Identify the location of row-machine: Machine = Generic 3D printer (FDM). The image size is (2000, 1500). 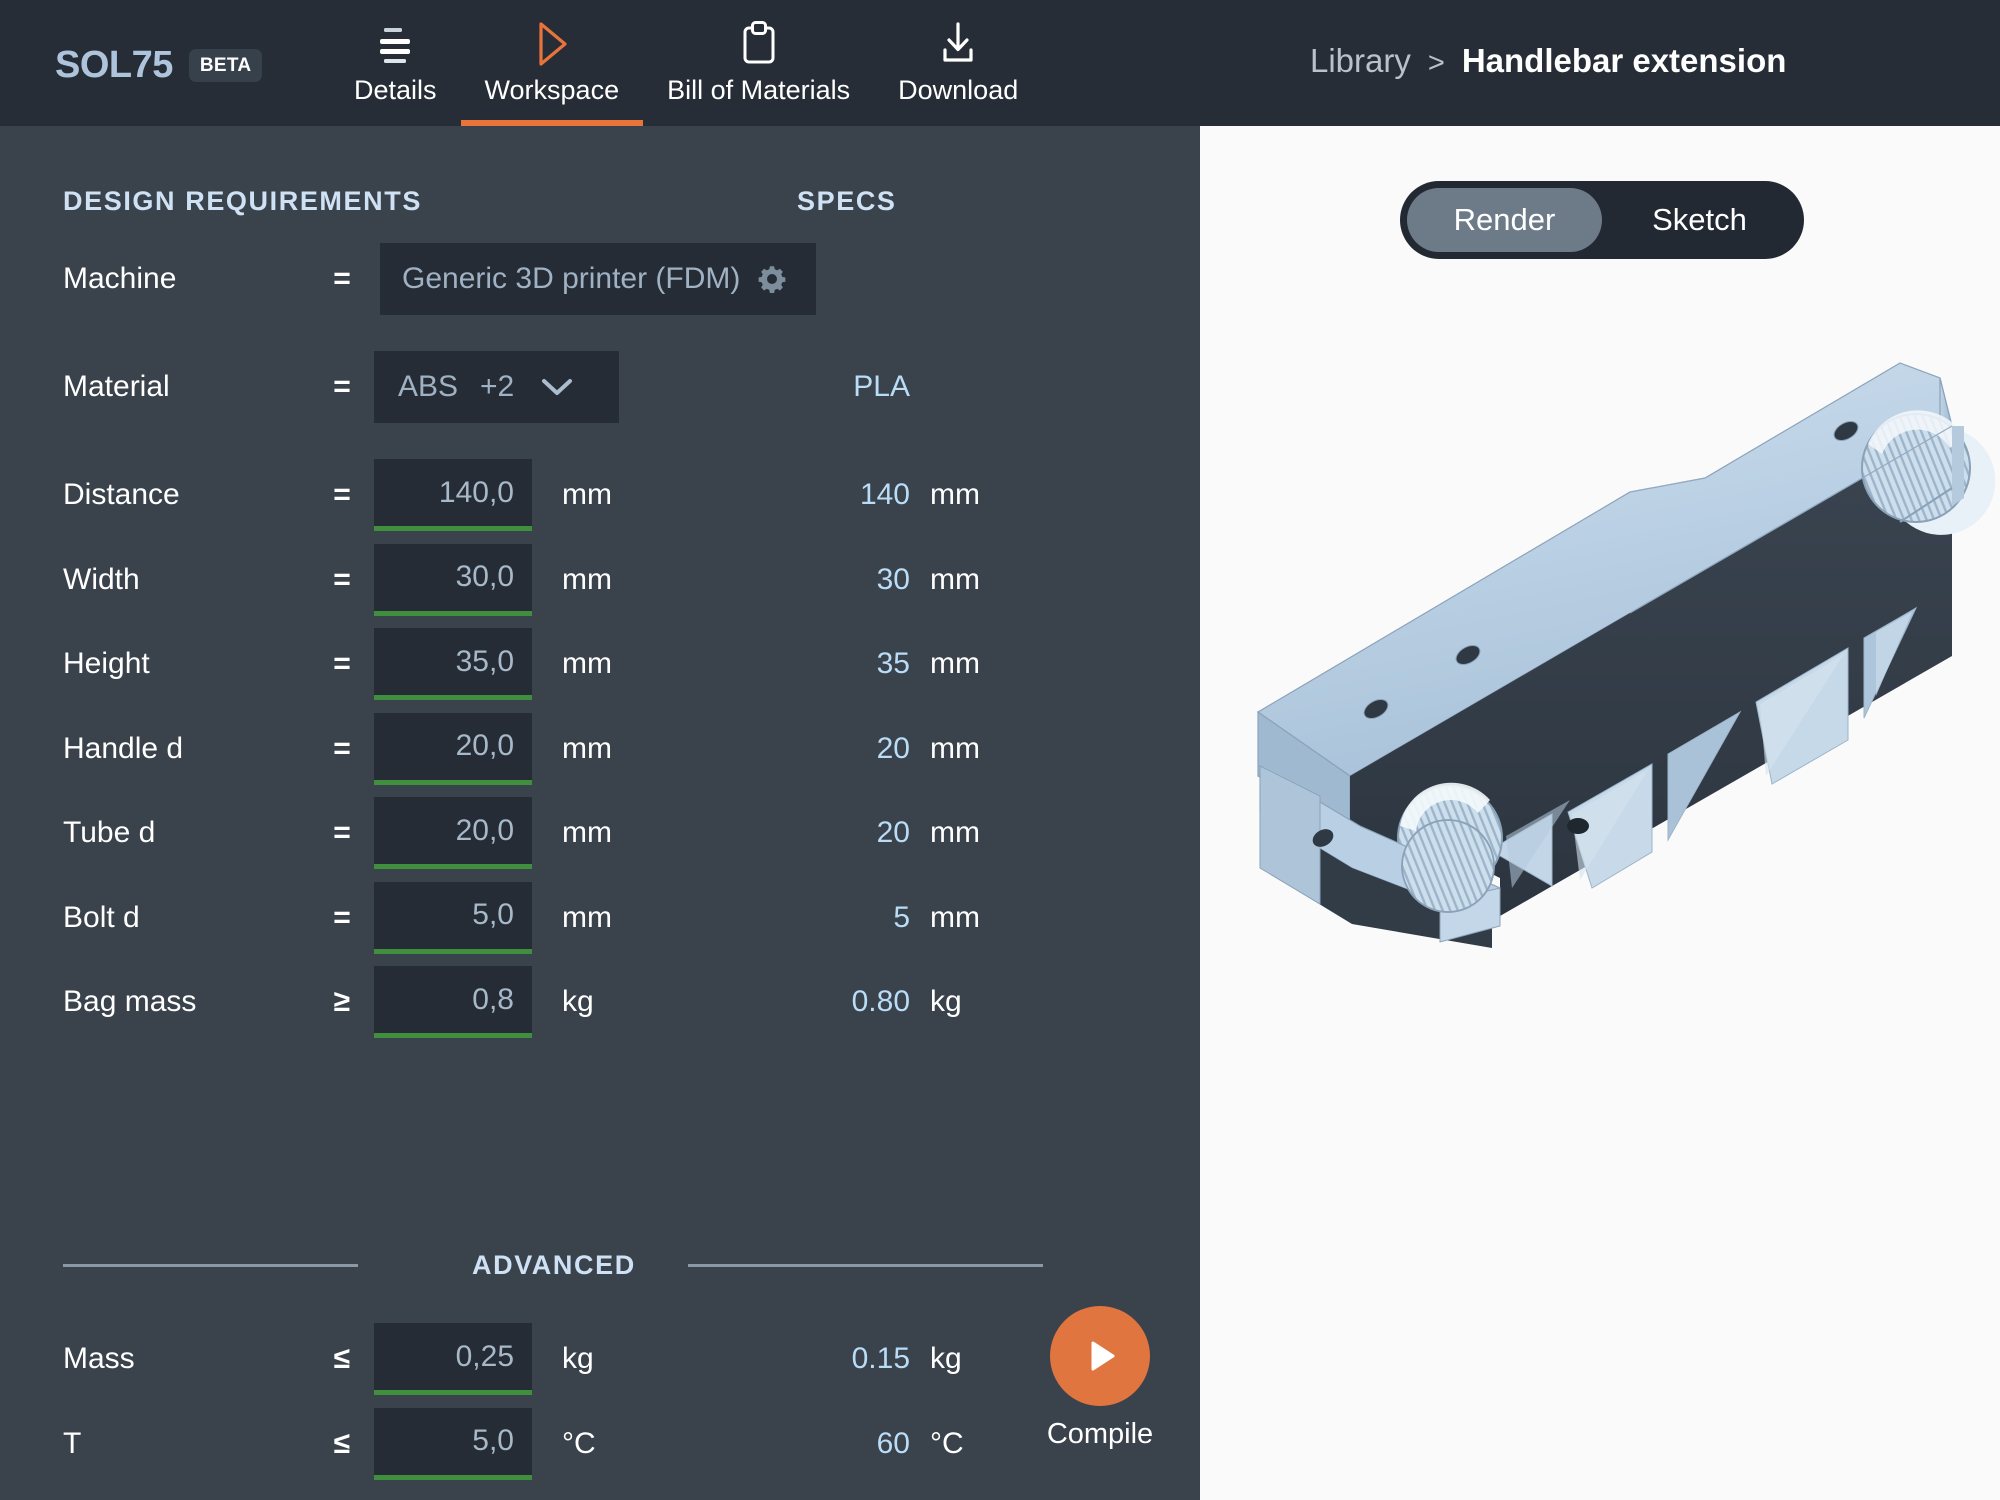
(600, 279).